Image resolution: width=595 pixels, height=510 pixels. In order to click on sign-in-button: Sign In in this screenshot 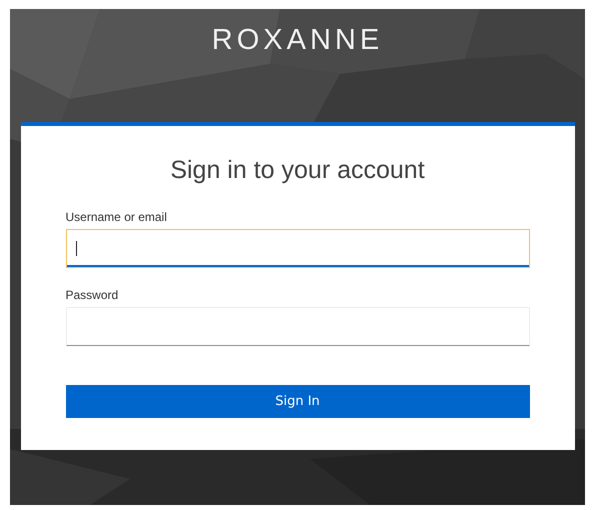, I will do `click(298, 401)`.